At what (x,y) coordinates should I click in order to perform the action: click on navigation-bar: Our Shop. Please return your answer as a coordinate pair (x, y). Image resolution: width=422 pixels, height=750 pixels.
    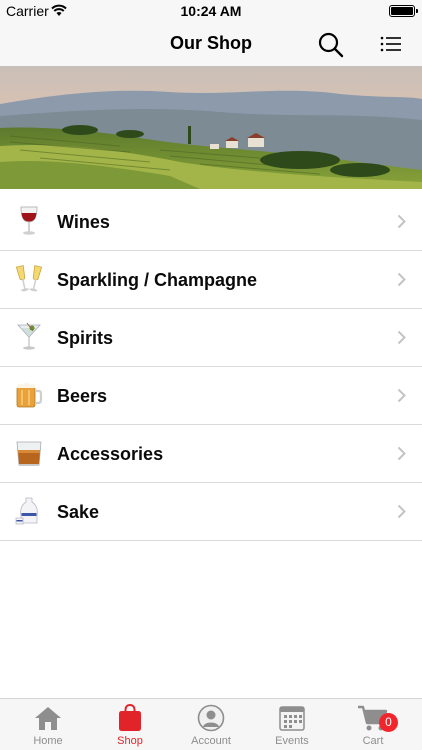
    Looking at the image, I should click on (211, 44).